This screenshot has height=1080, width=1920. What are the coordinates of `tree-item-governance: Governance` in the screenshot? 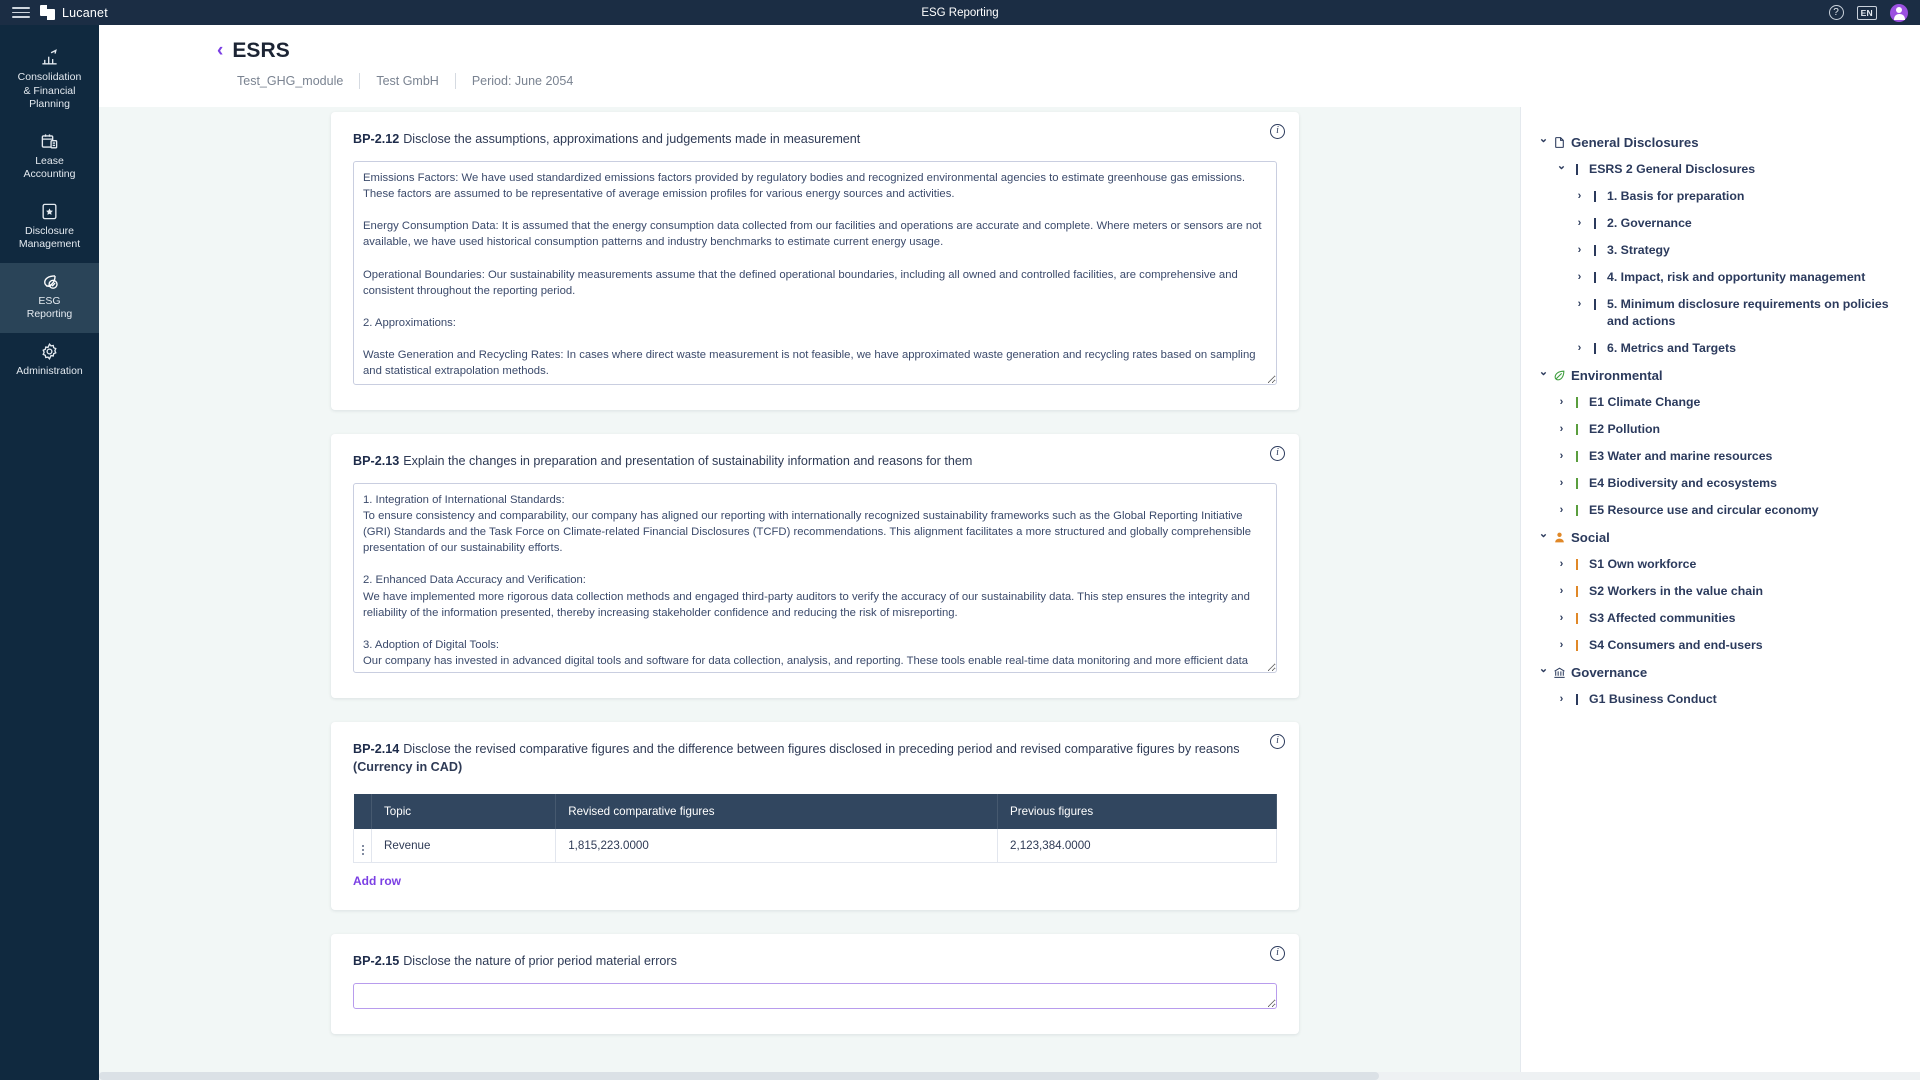 It's located at (1722, 672).